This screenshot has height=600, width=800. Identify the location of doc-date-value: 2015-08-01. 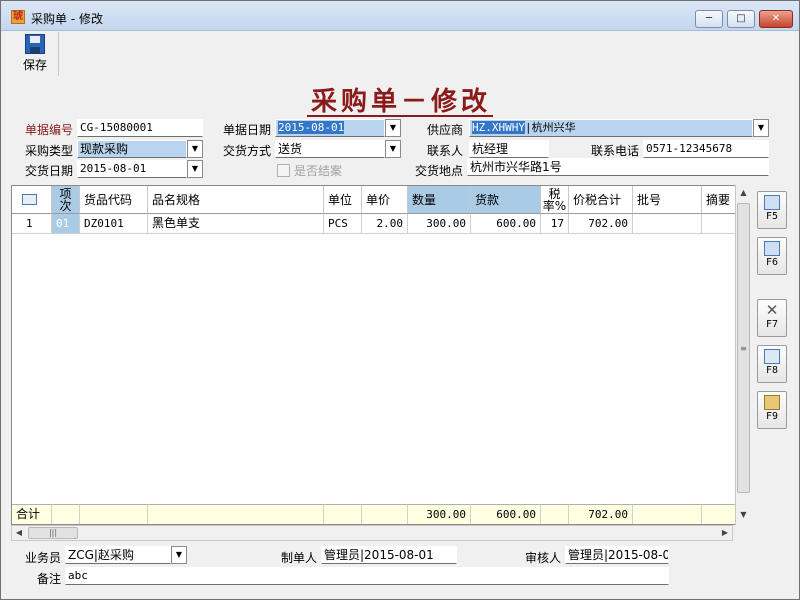
(311, 127).